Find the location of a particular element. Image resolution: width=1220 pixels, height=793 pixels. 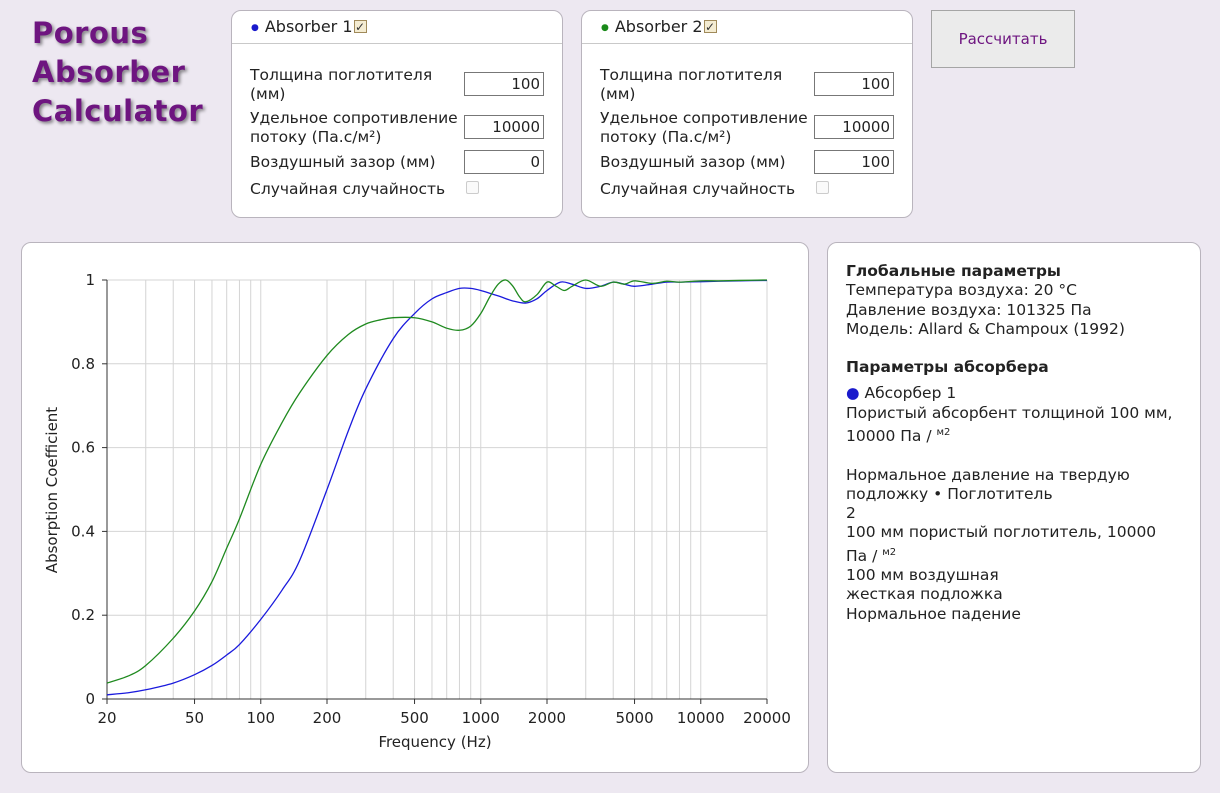

y-tick-label: 0.6 is located at coordinates (83, 448).